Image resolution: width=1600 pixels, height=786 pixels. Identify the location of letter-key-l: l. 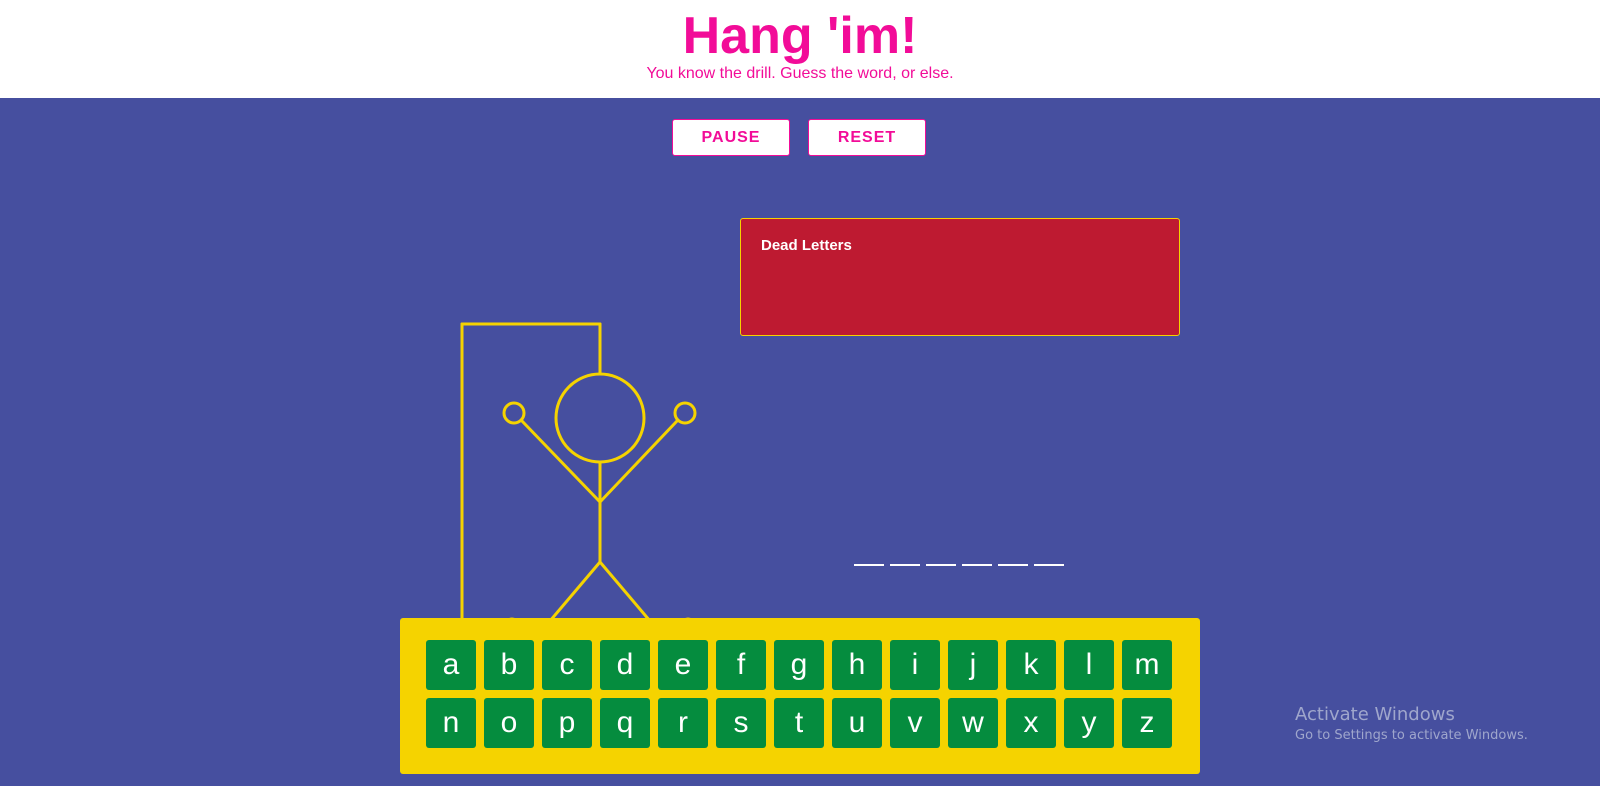
(1089, 665).